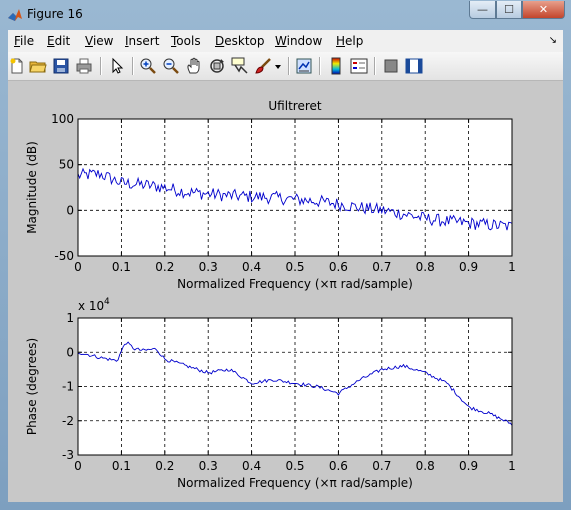  Describe the element at coordinates (285, 15) in the screenshot. I see `title-bar: Figure 16 — ☐ ✕` at that location.